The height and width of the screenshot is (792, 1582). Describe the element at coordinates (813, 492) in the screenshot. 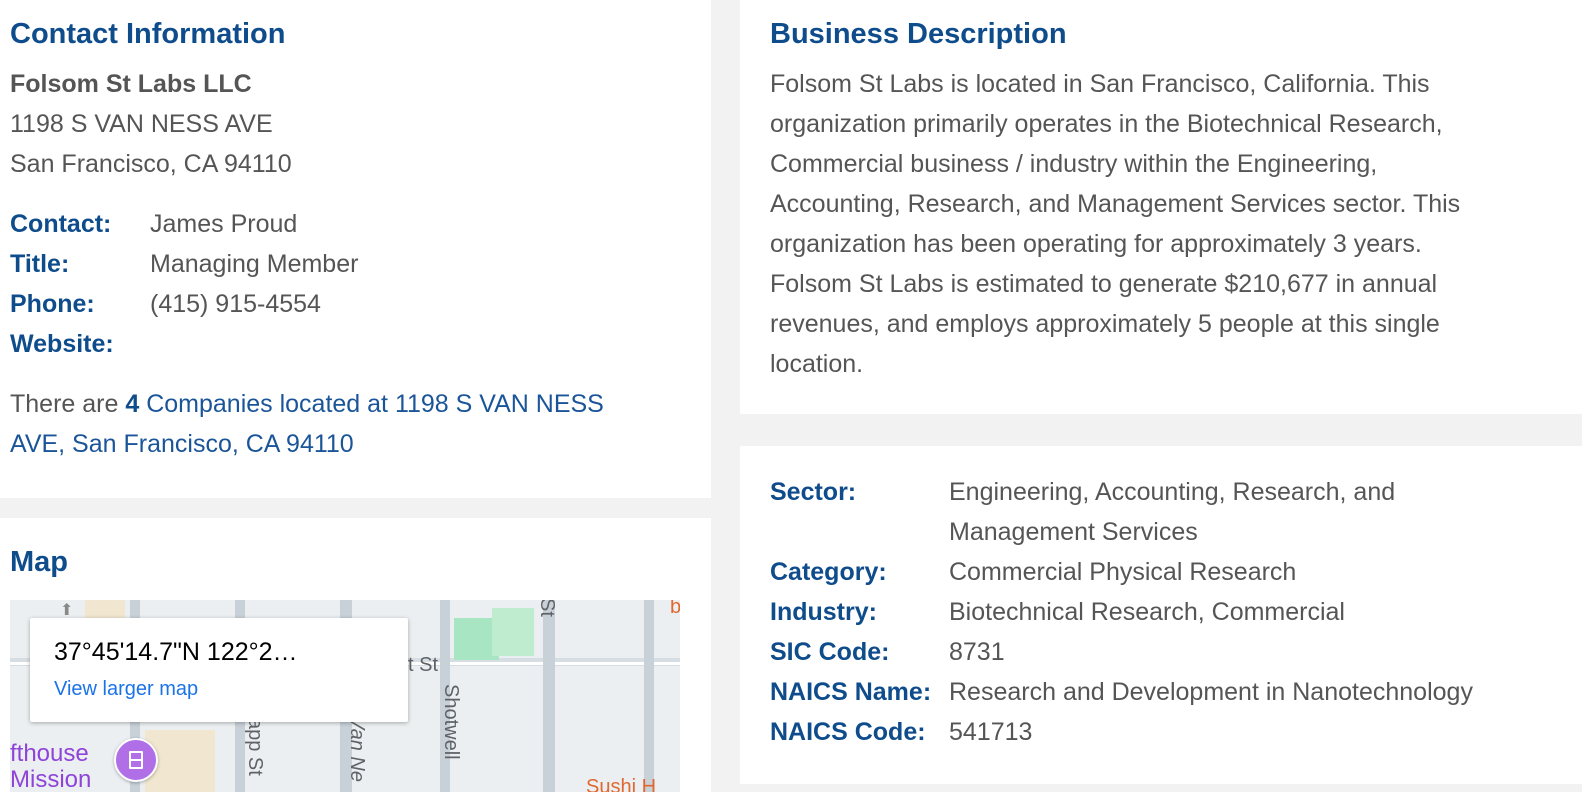

I see `sector-label: Sector:` at that location.